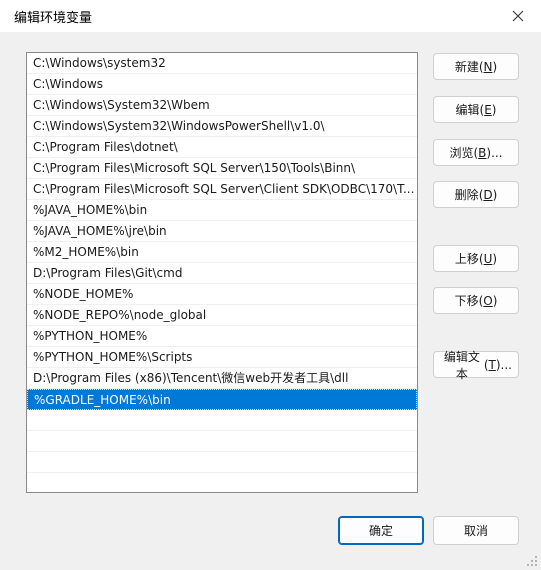 This screenshot has width=541, height=570. Describe the element at coordinates (222, 252) in the screenshot. I see `list-item: %M2_HOME%\bin` at that location.